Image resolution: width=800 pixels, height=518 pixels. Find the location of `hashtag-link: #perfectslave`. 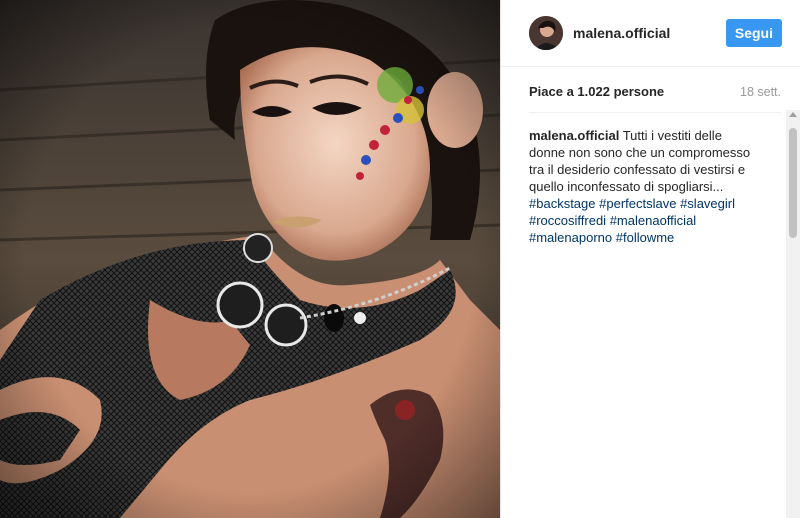

hashtag-link: #perfectslave is located at coordinates (637, 203).